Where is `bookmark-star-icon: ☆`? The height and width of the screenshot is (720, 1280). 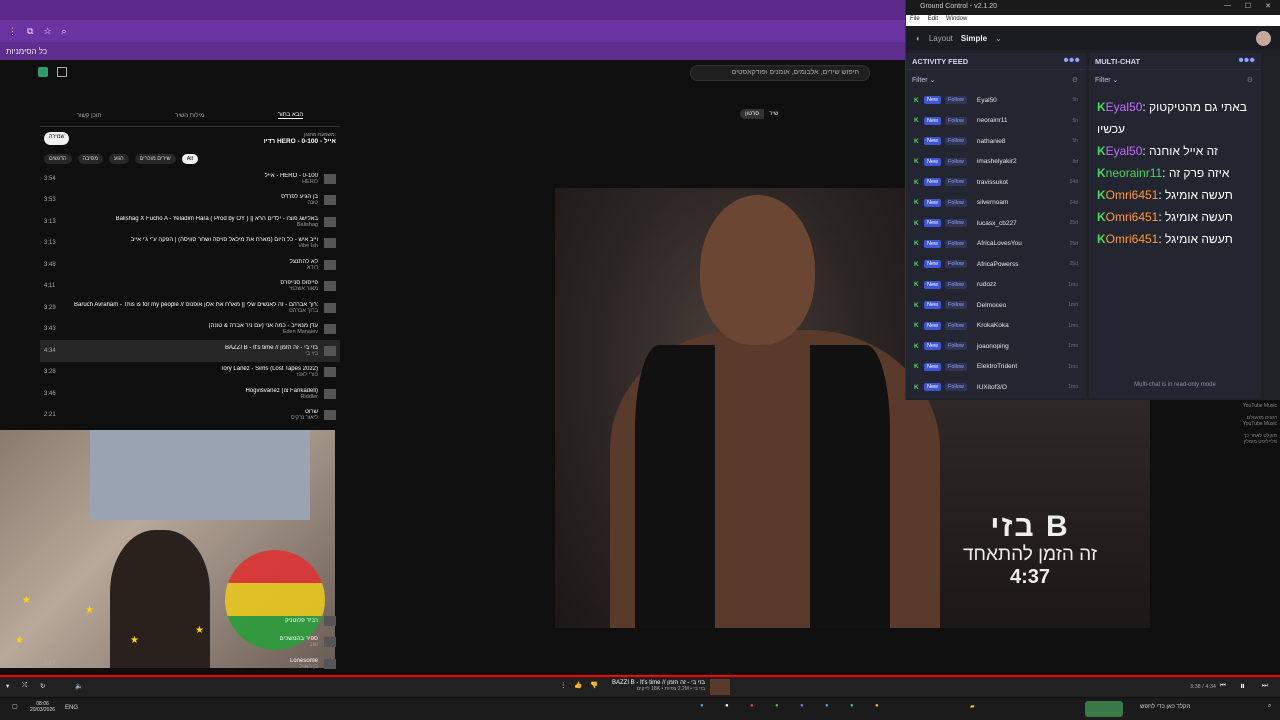
bookmark-star-icon: ☆ is located at coordinates (47, 31).